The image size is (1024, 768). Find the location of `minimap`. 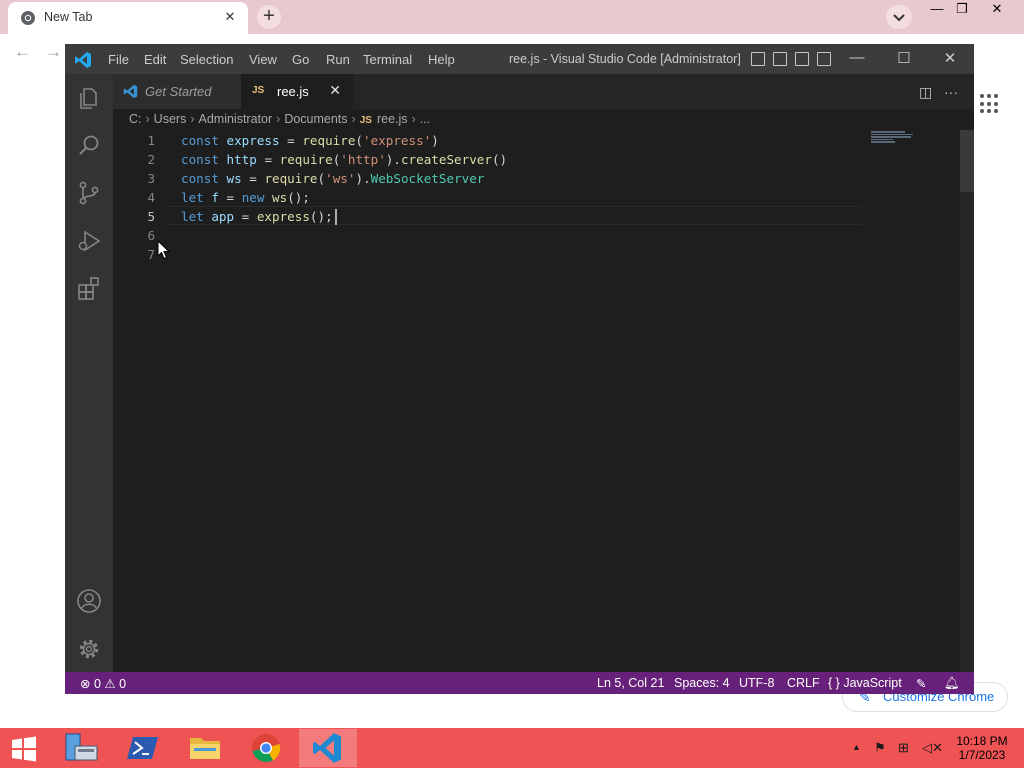

minimap is located at coordinates (897, 137).